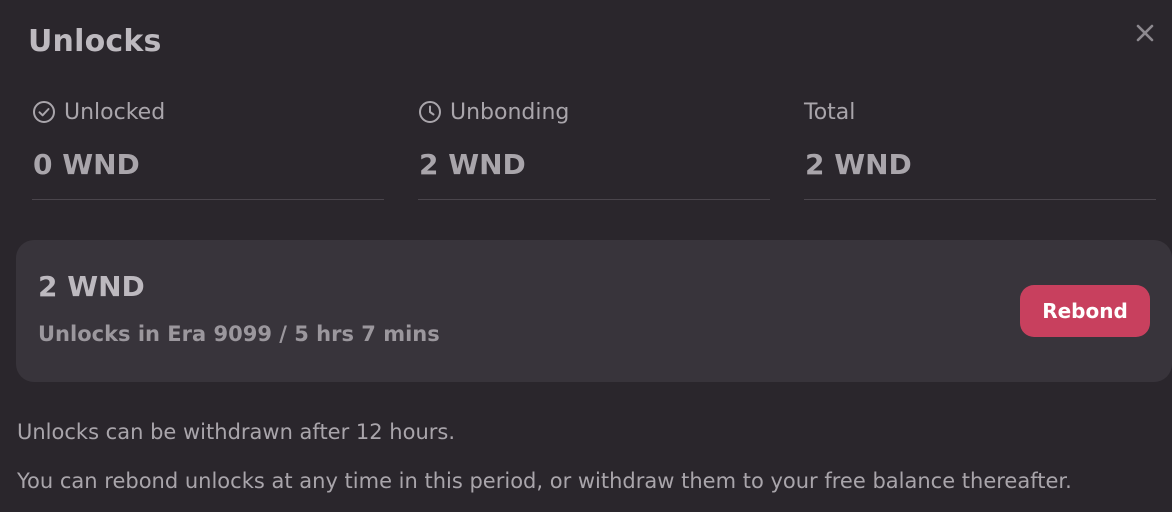 The image size is (1172, 512). What do you see at coordinates (91, 286) in the screenshot?
I see `unlock-amount: 2 WND` at bounding box center [91, 286].